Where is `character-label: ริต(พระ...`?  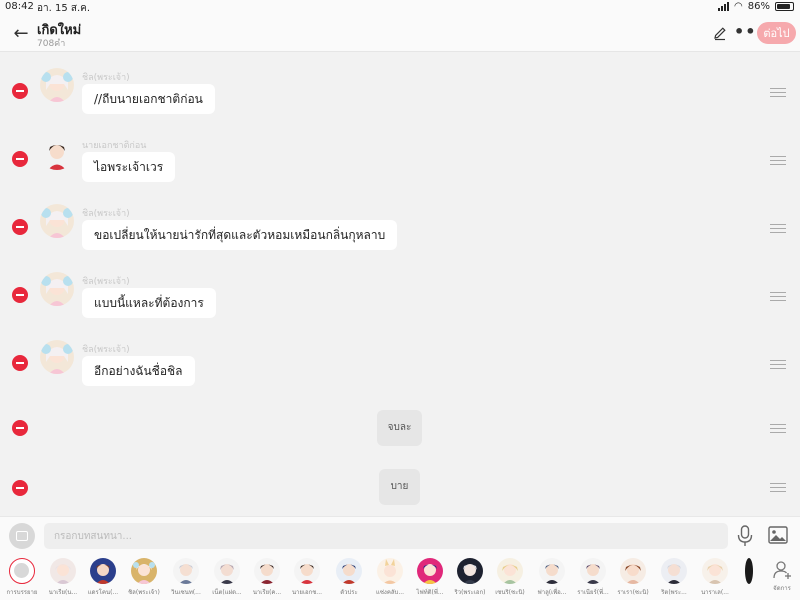
character-label: ริต(พระ... is located at coordinates (674, 592).